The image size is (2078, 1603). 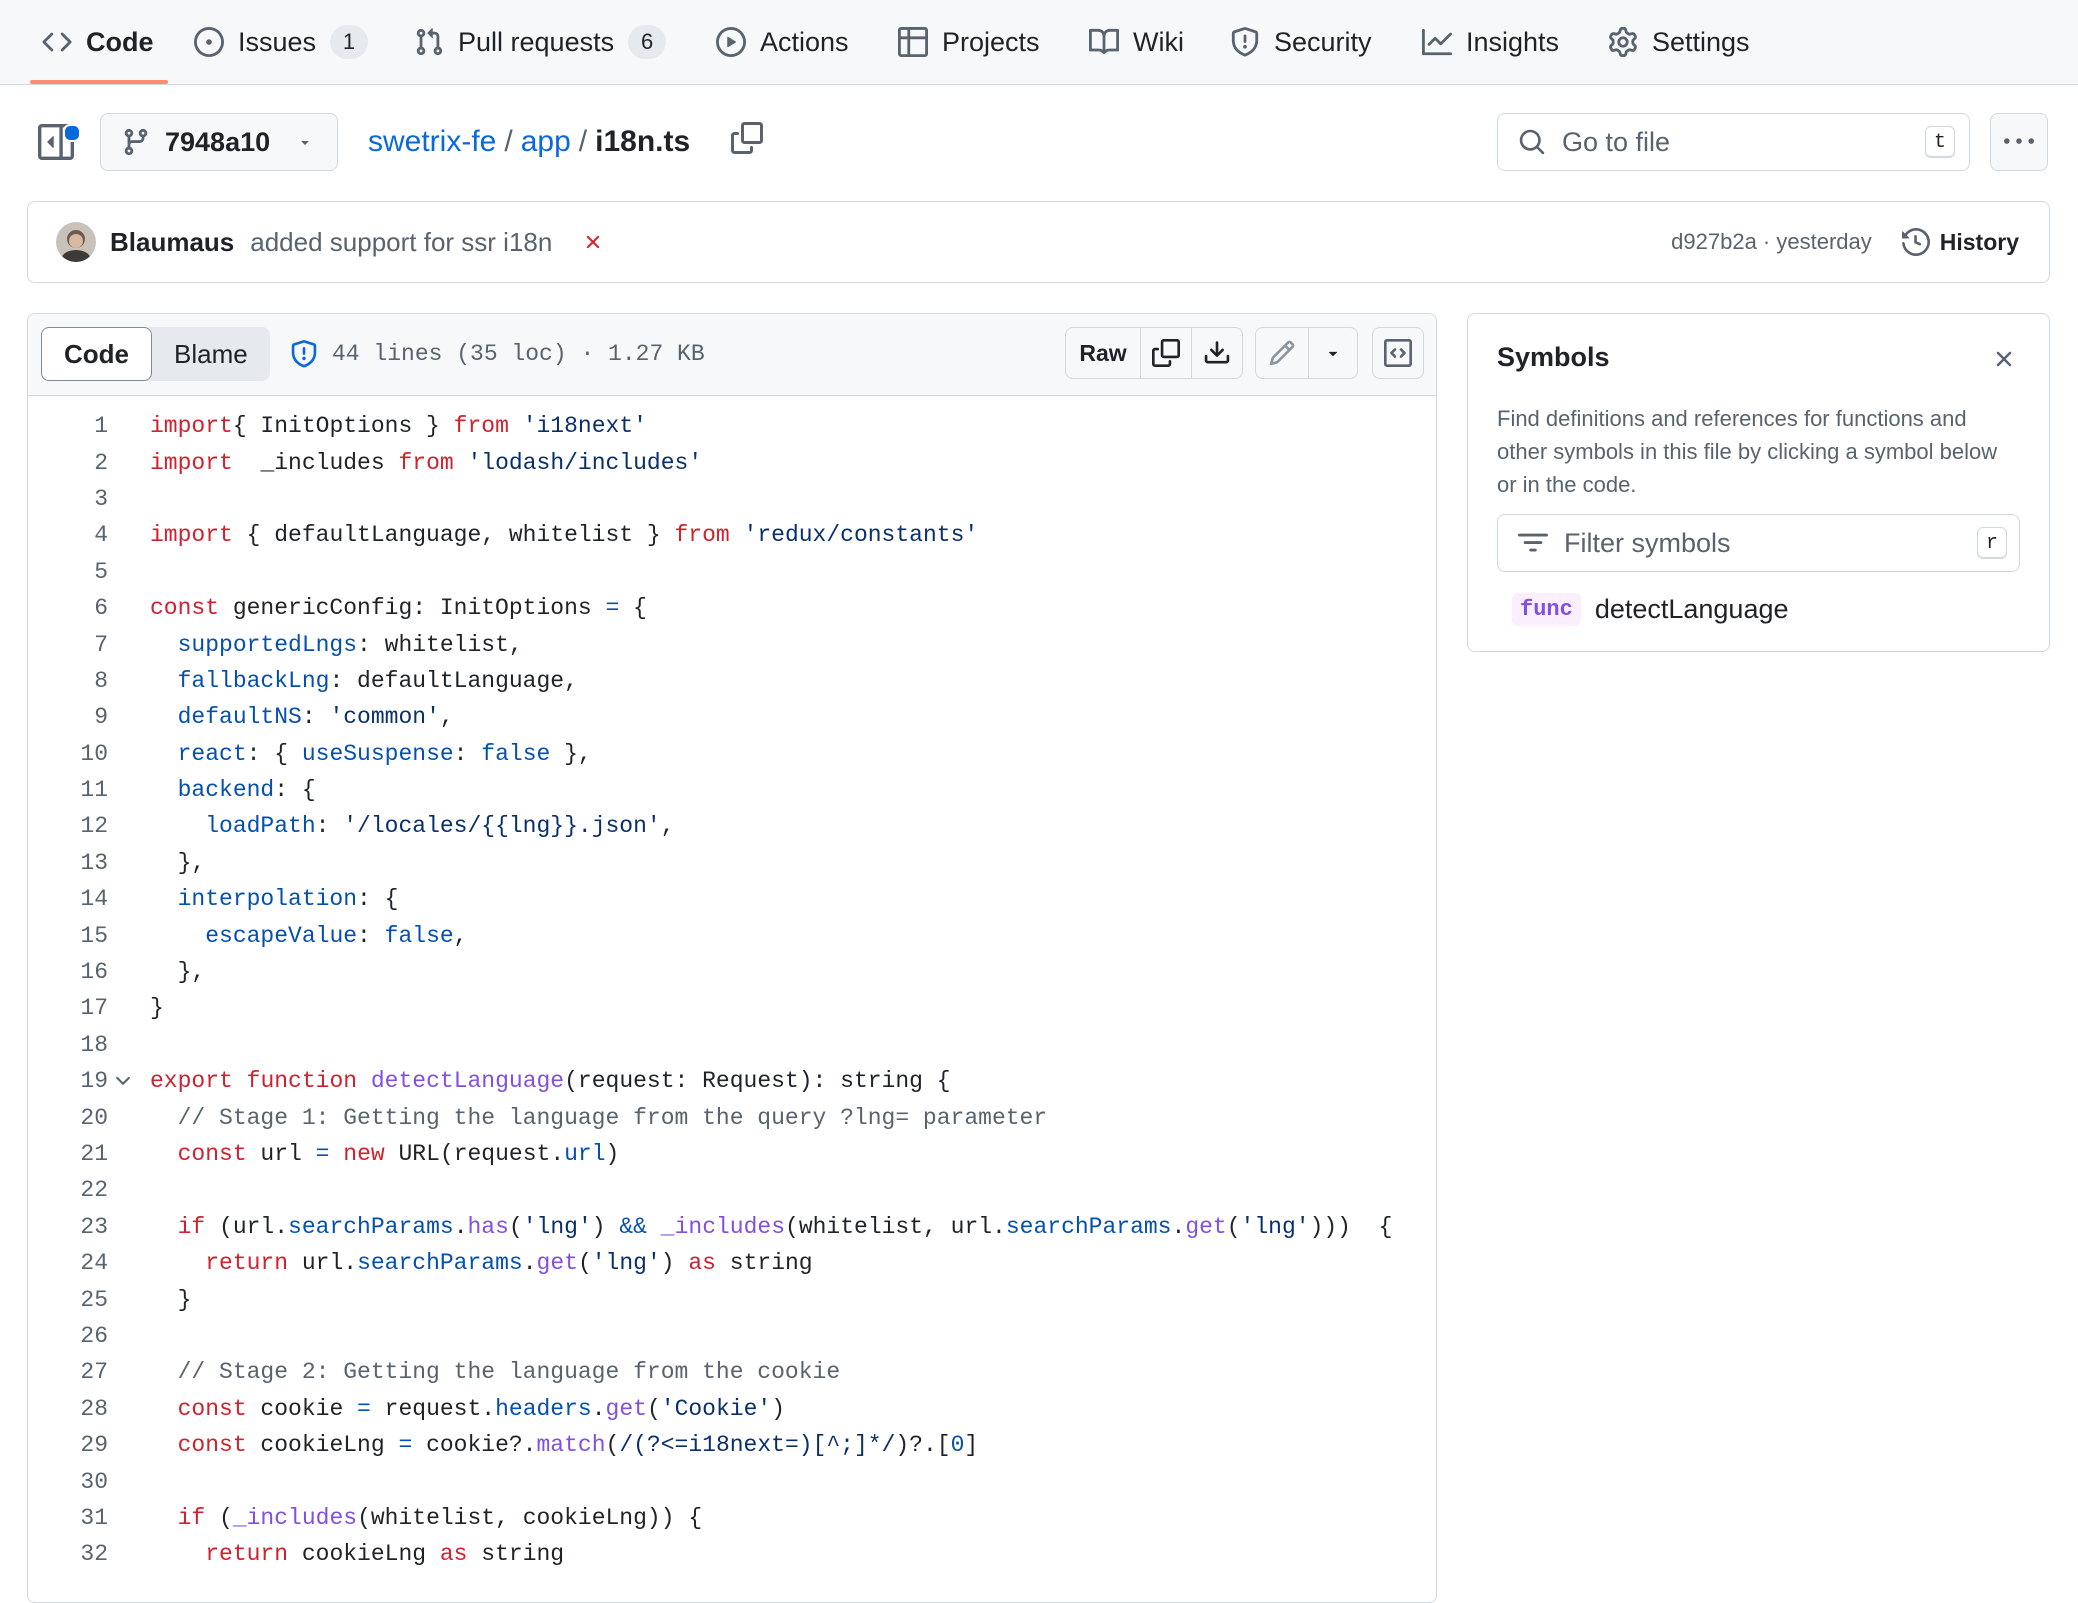 I want to click on code-line: 1 import{ InitOptions } from 'i18next', so click(x=732, y=426).